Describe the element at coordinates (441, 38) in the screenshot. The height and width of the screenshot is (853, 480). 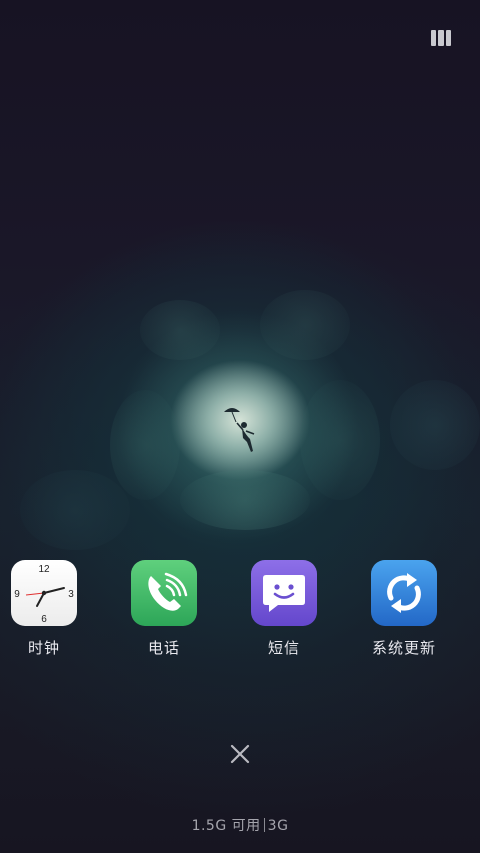
I see `recent-grid-icon` at that location.